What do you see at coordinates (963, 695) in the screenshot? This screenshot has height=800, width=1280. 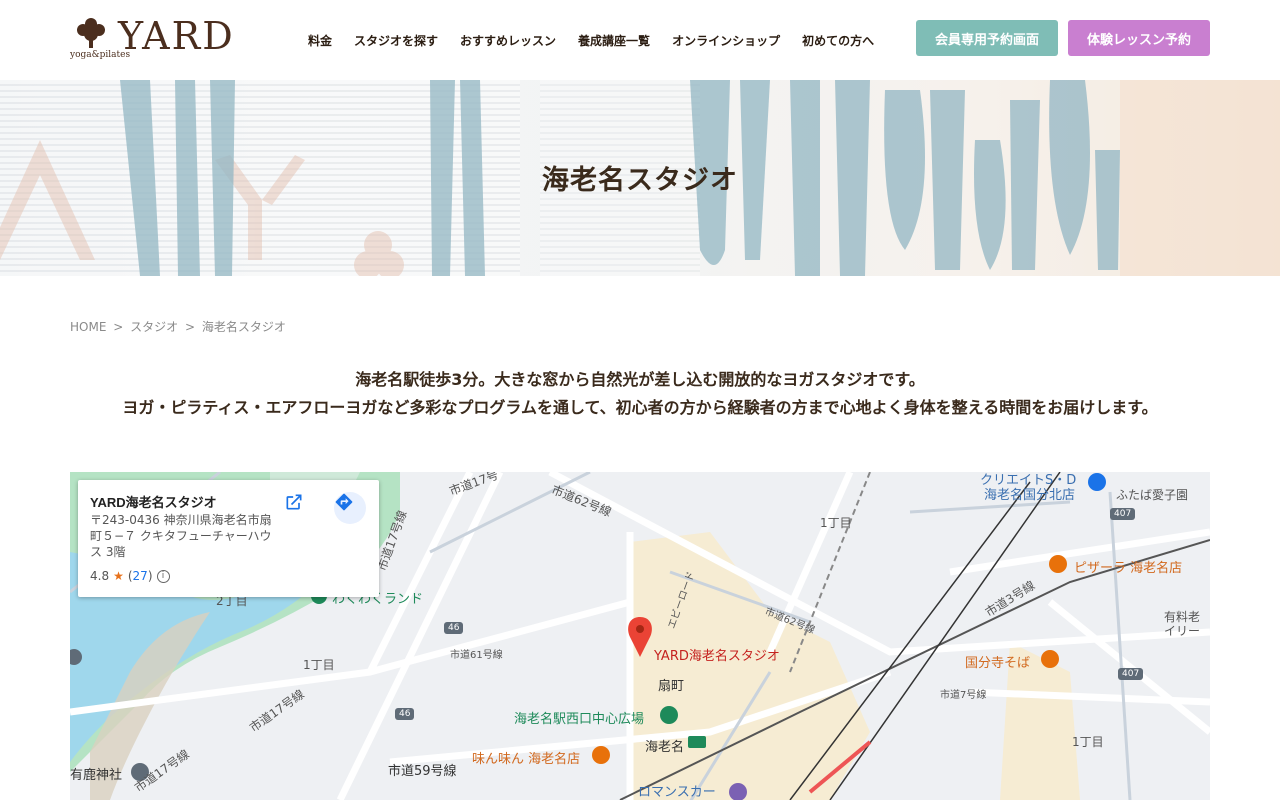 I see `road-label: 市道7号線` at bounding box center [963, 695].